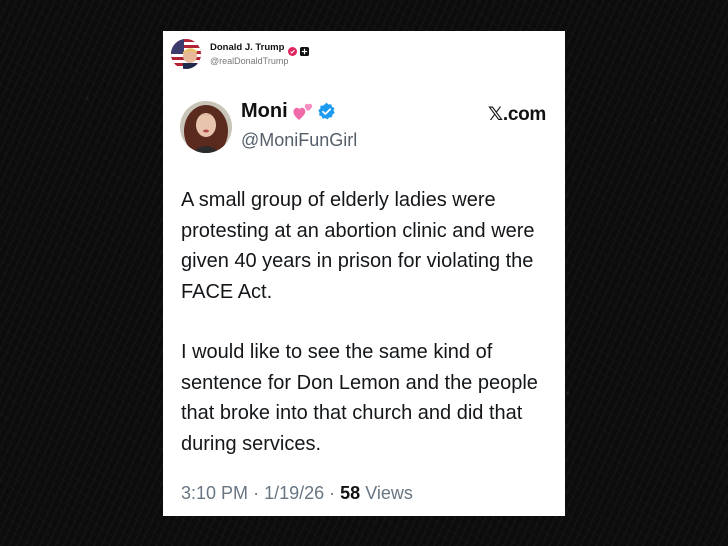 The height and width of the screenshot is (546, 728). What do you see at coordinates (299, 140) in the screenshot?
I see `moni-handle: @MoniFunGirl` at bounding box center [299, 140].